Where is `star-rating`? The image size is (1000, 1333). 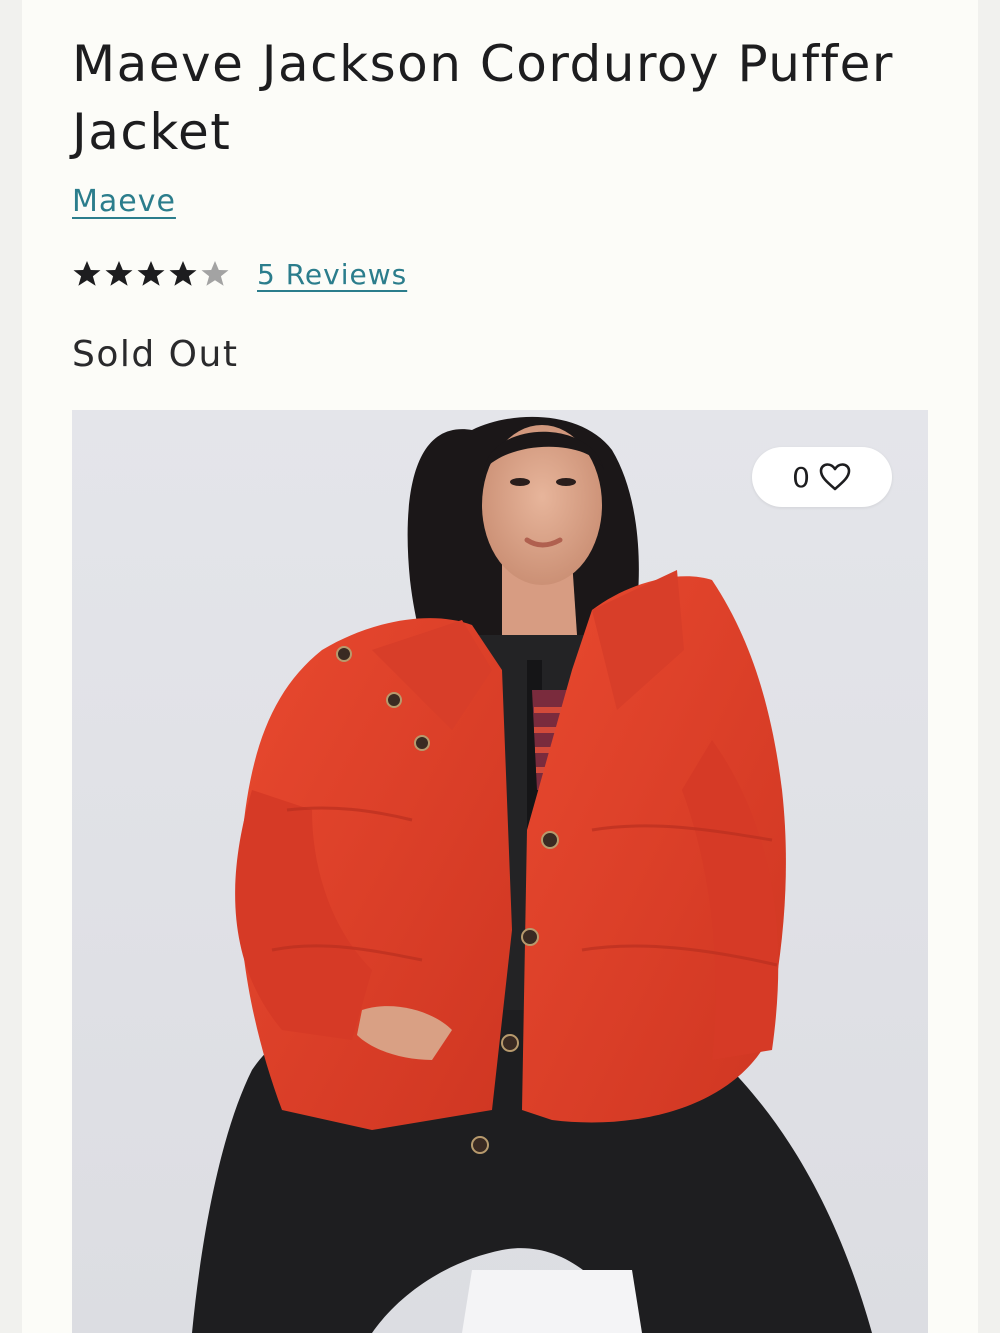
star-rating is located at coordinates (152, 274).